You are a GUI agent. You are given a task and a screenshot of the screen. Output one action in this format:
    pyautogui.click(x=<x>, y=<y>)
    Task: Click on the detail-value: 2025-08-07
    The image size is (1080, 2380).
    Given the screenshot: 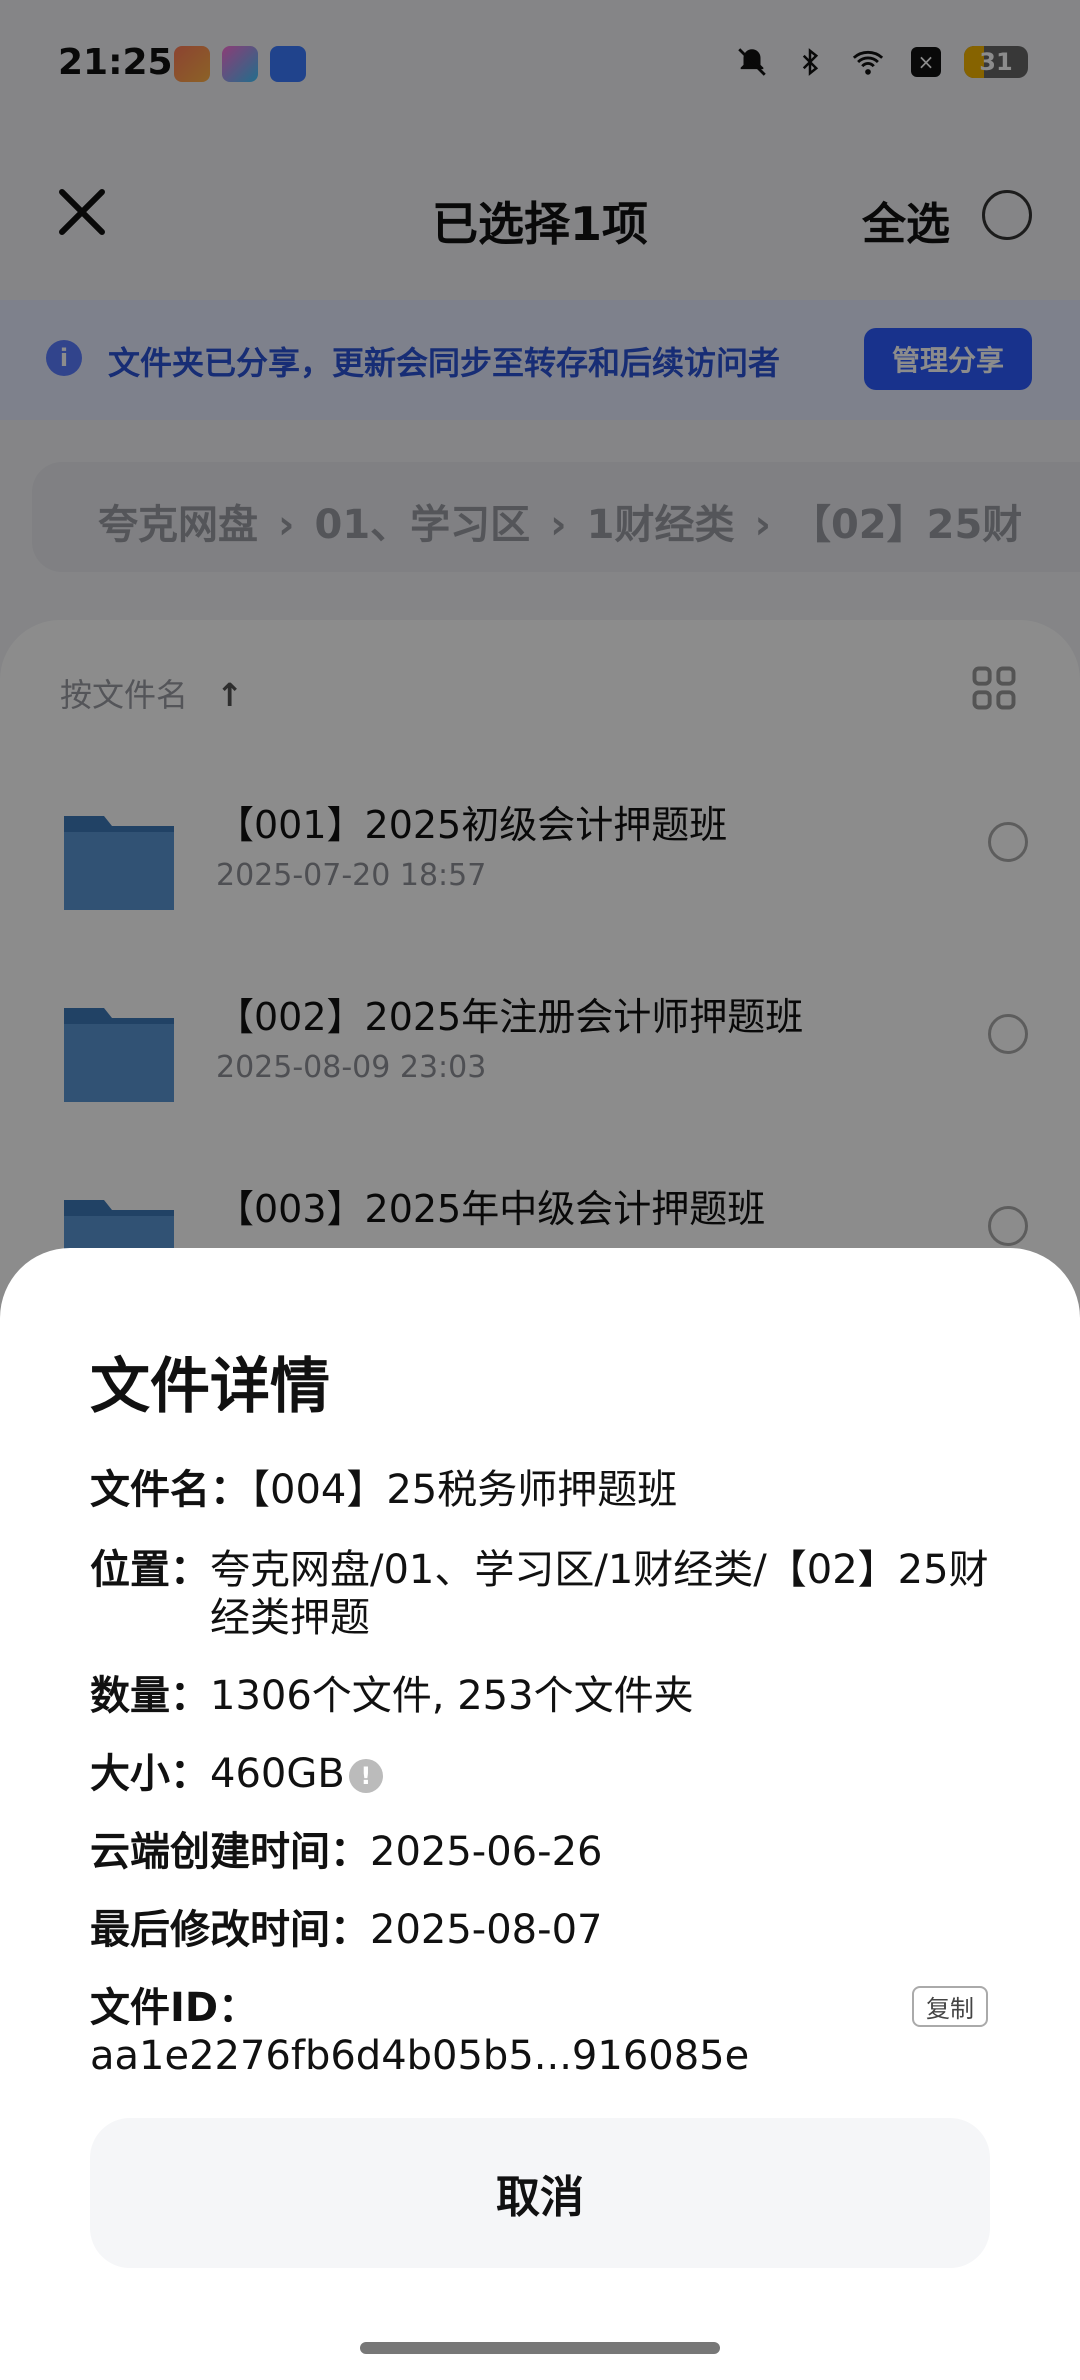 What is the action you would take?
    pyautogui.click(x=486, y=1930)
    